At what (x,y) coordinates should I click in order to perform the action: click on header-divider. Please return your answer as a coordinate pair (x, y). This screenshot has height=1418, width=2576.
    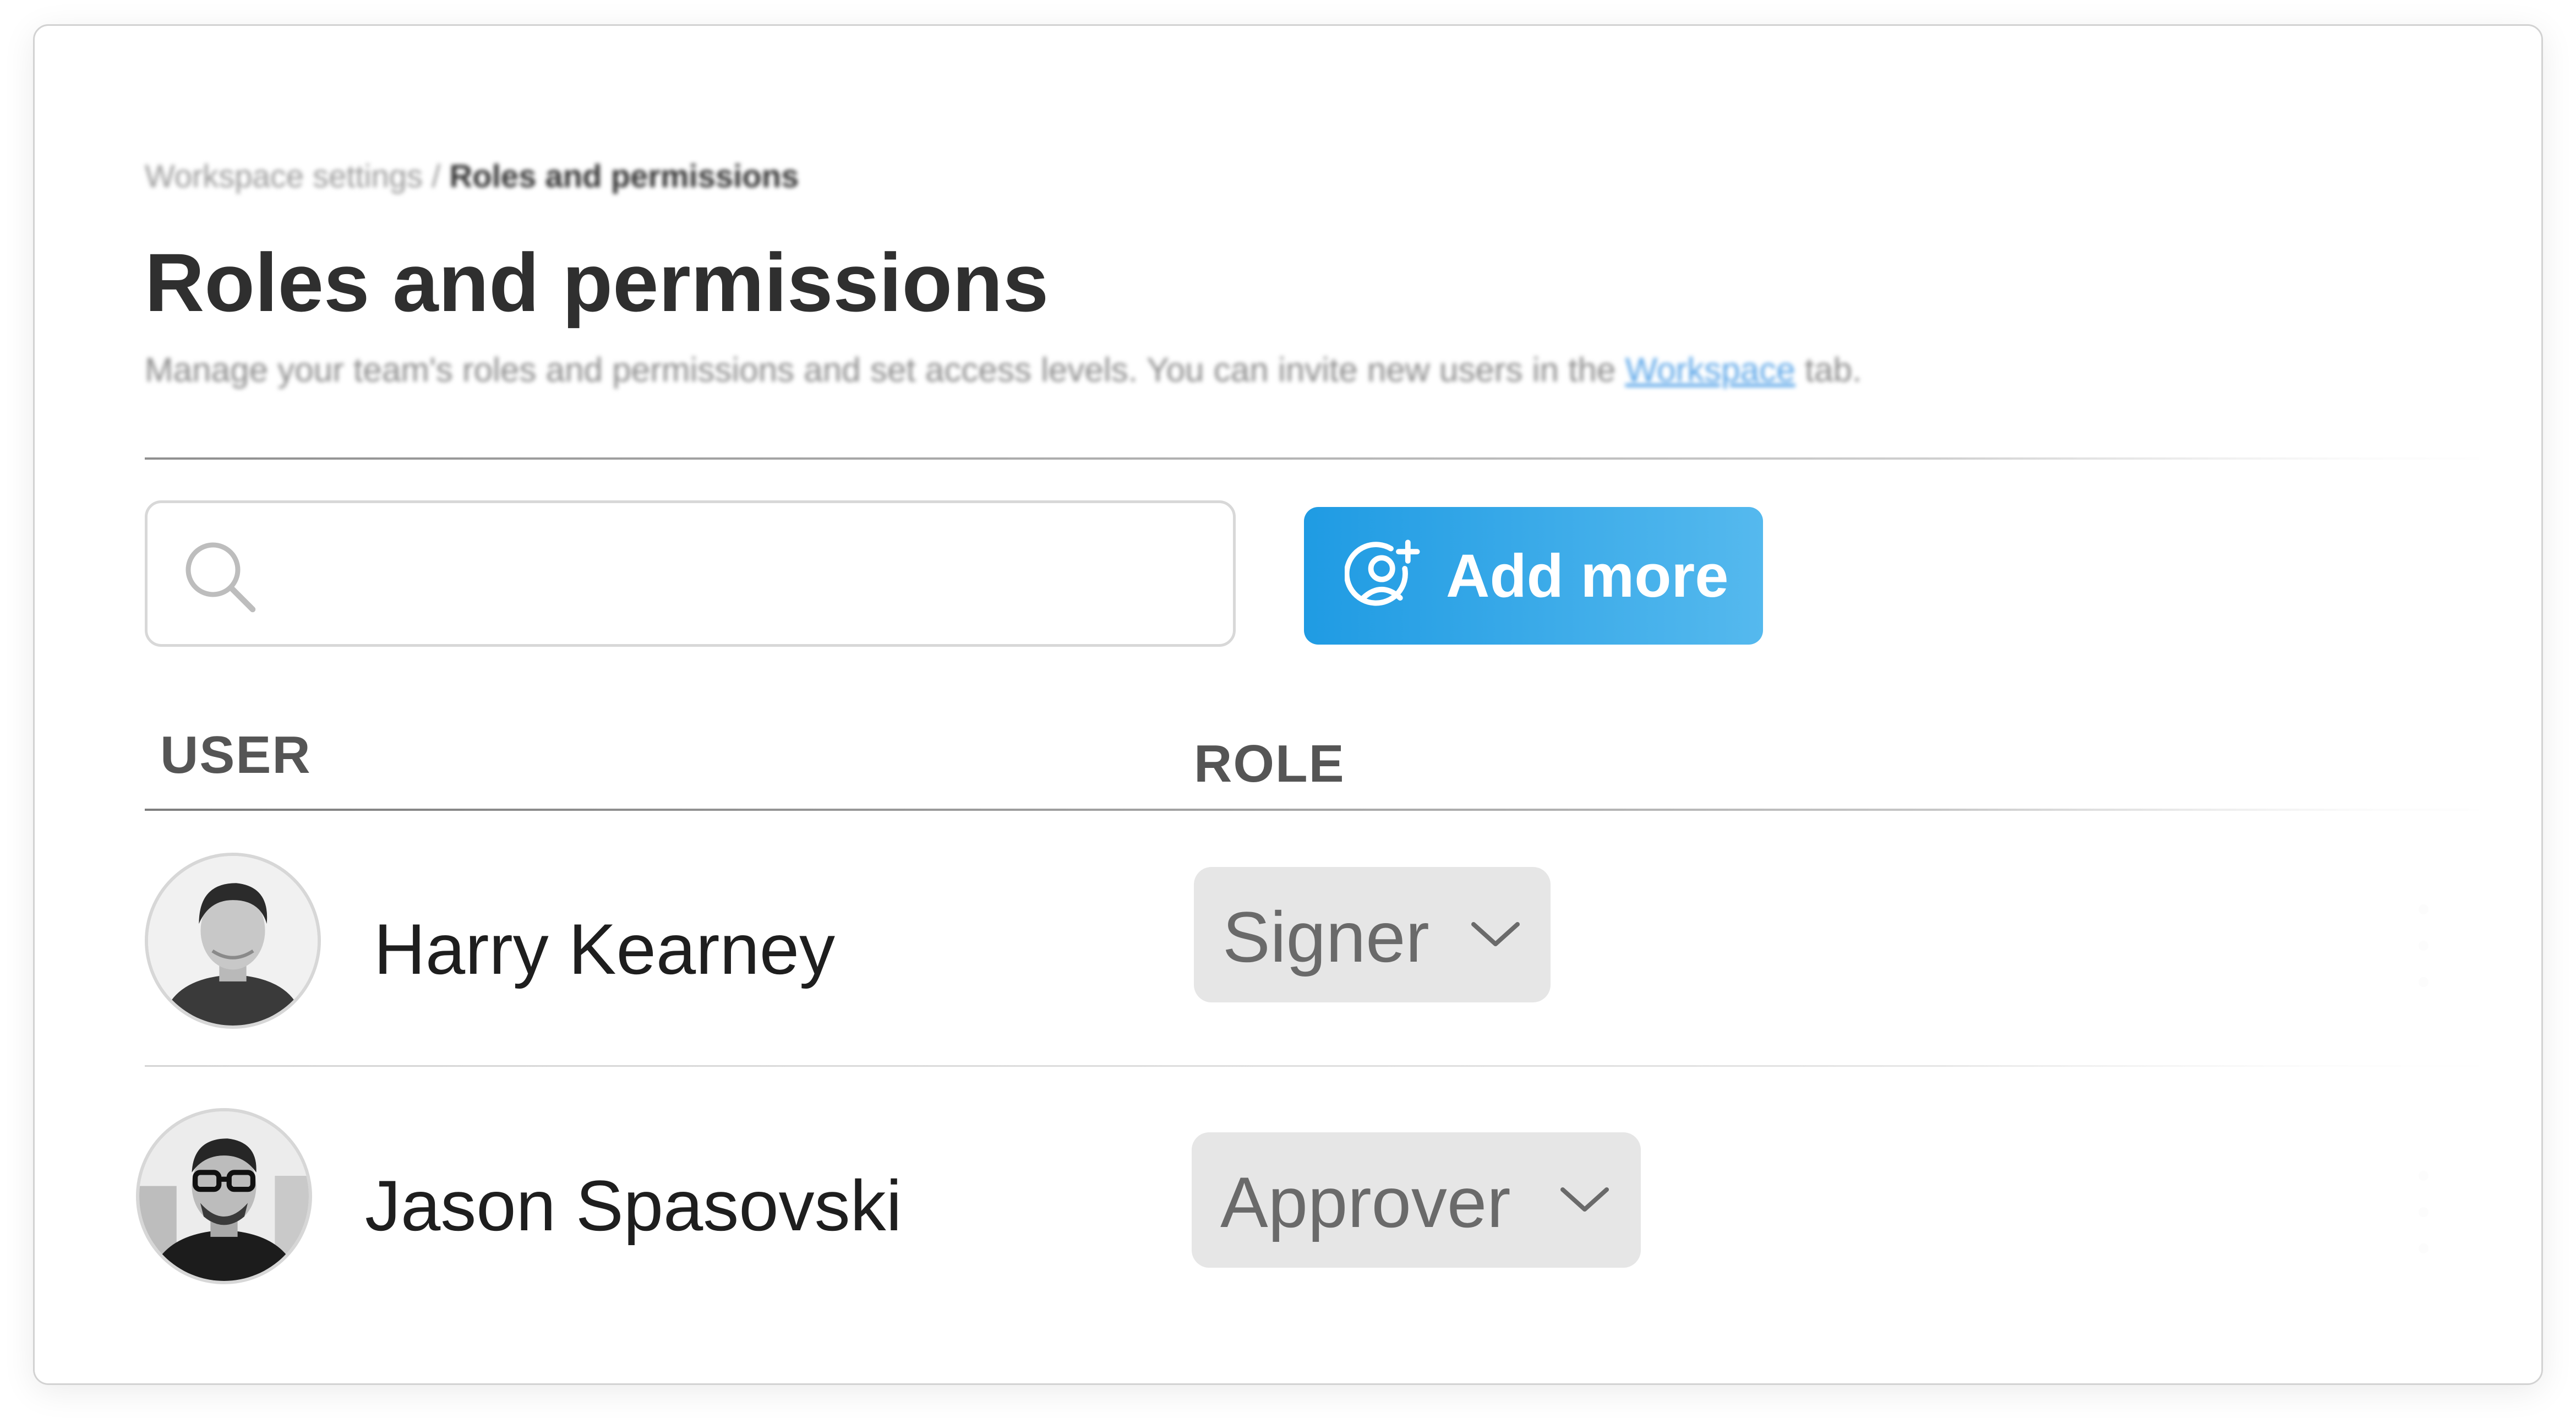
    Looking at the image, I should click on (1312, 458).